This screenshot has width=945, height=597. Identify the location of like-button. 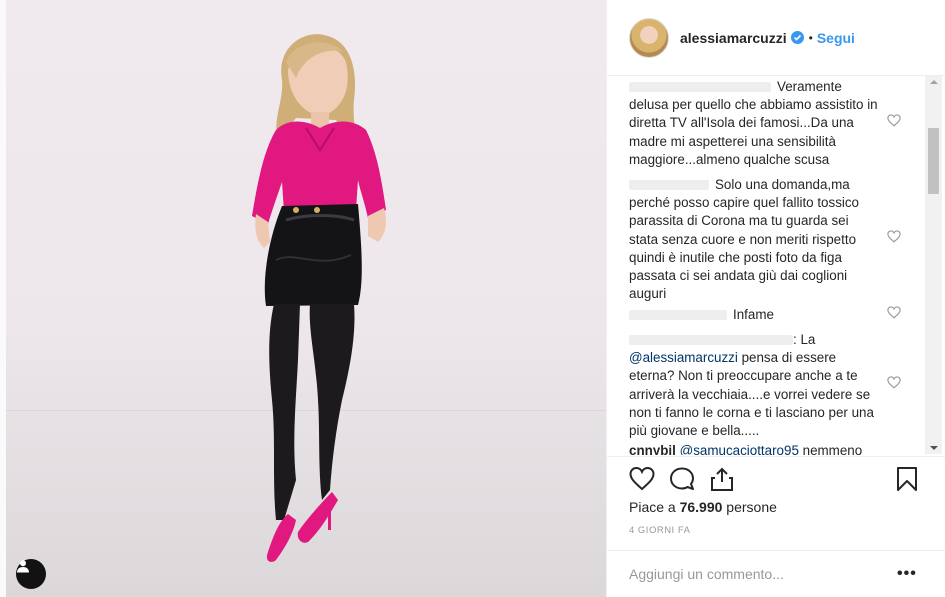
(642, 479).